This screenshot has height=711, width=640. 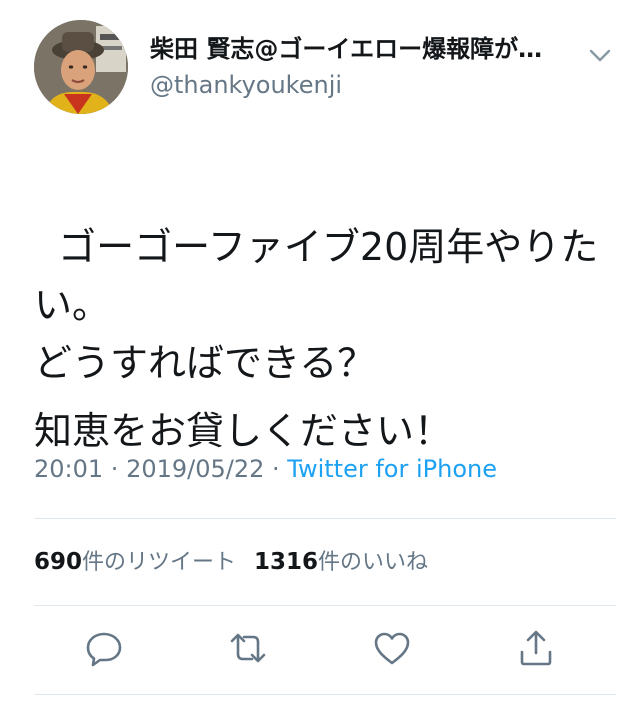 I want to click on avatar, so click(x=81, y=67).